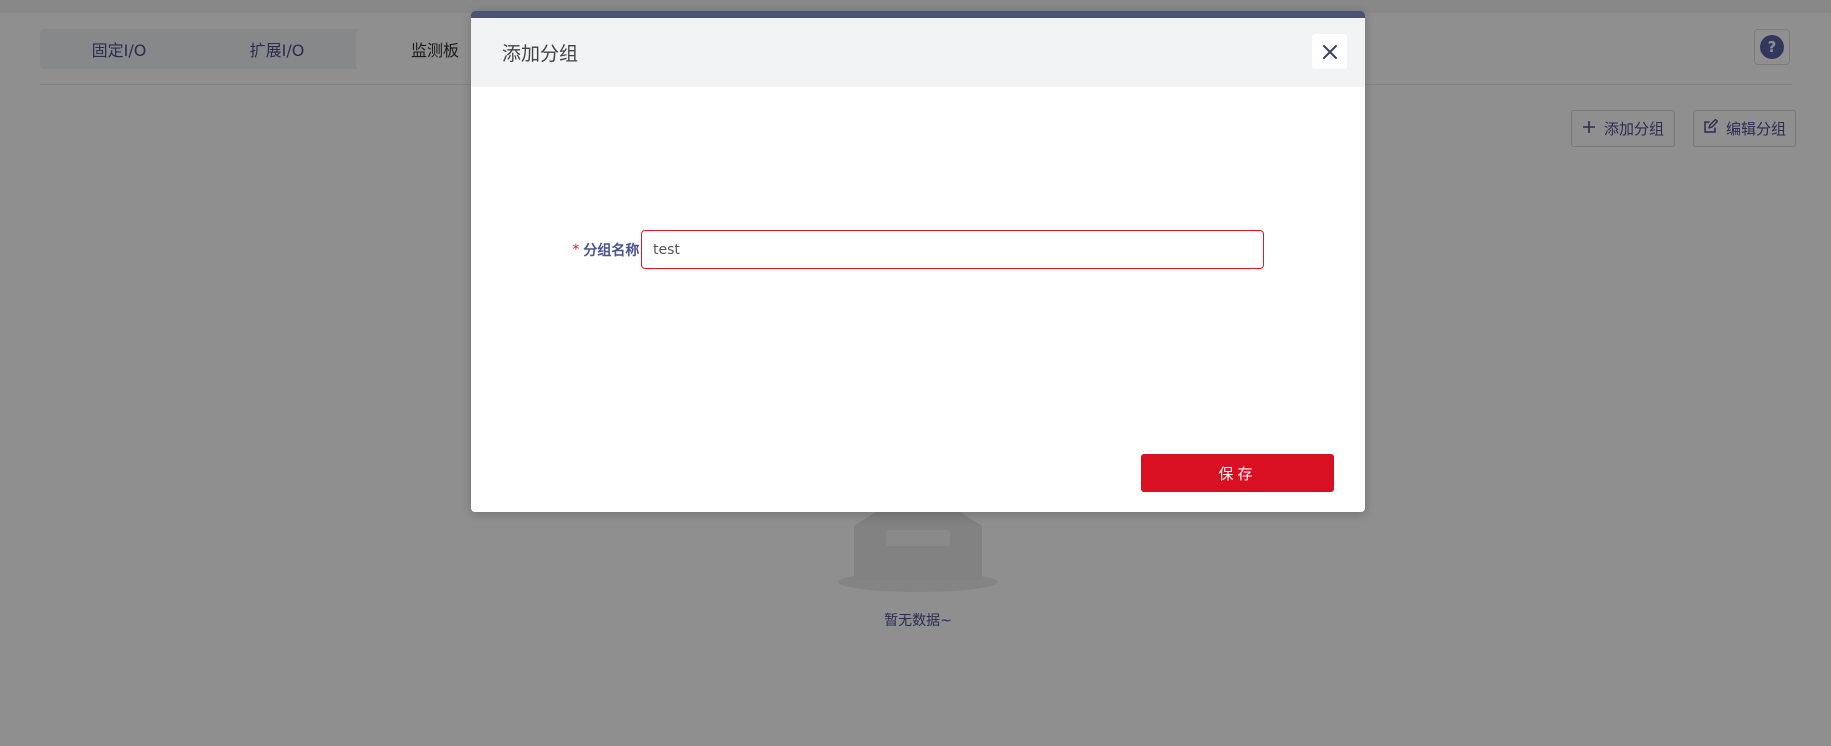 This screenshot has width=1831, height=746. I want to click on dialog-top-strip, so click(918, 14).